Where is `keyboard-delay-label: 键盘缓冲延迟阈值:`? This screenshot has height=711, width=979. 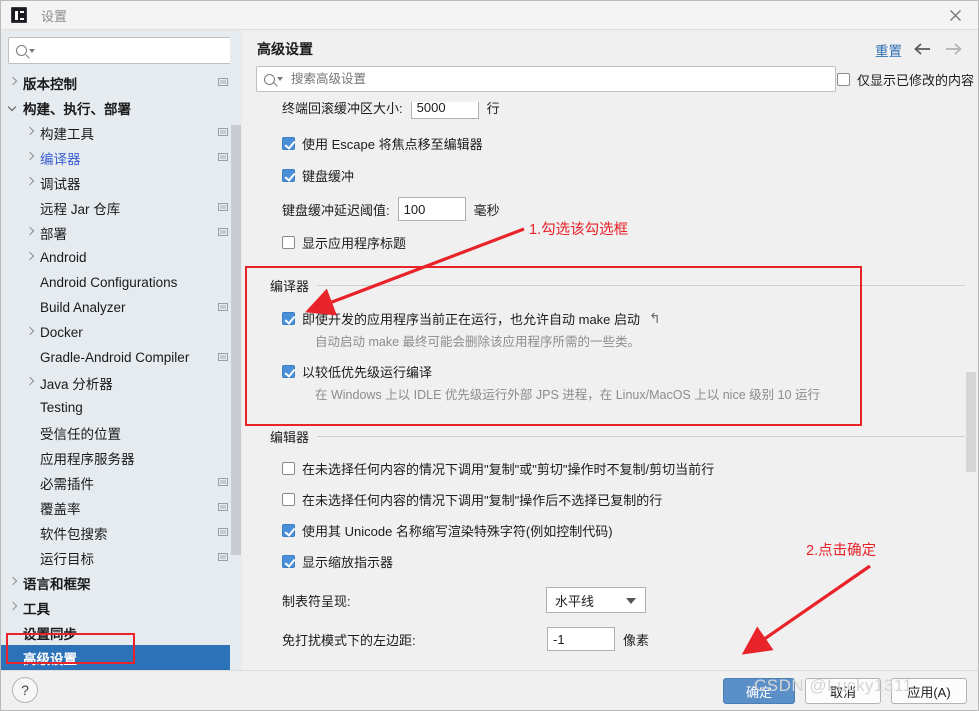
keyboard-delay-label: 键盘缓冲延迟阈值: is located at coordinates (336, 210).